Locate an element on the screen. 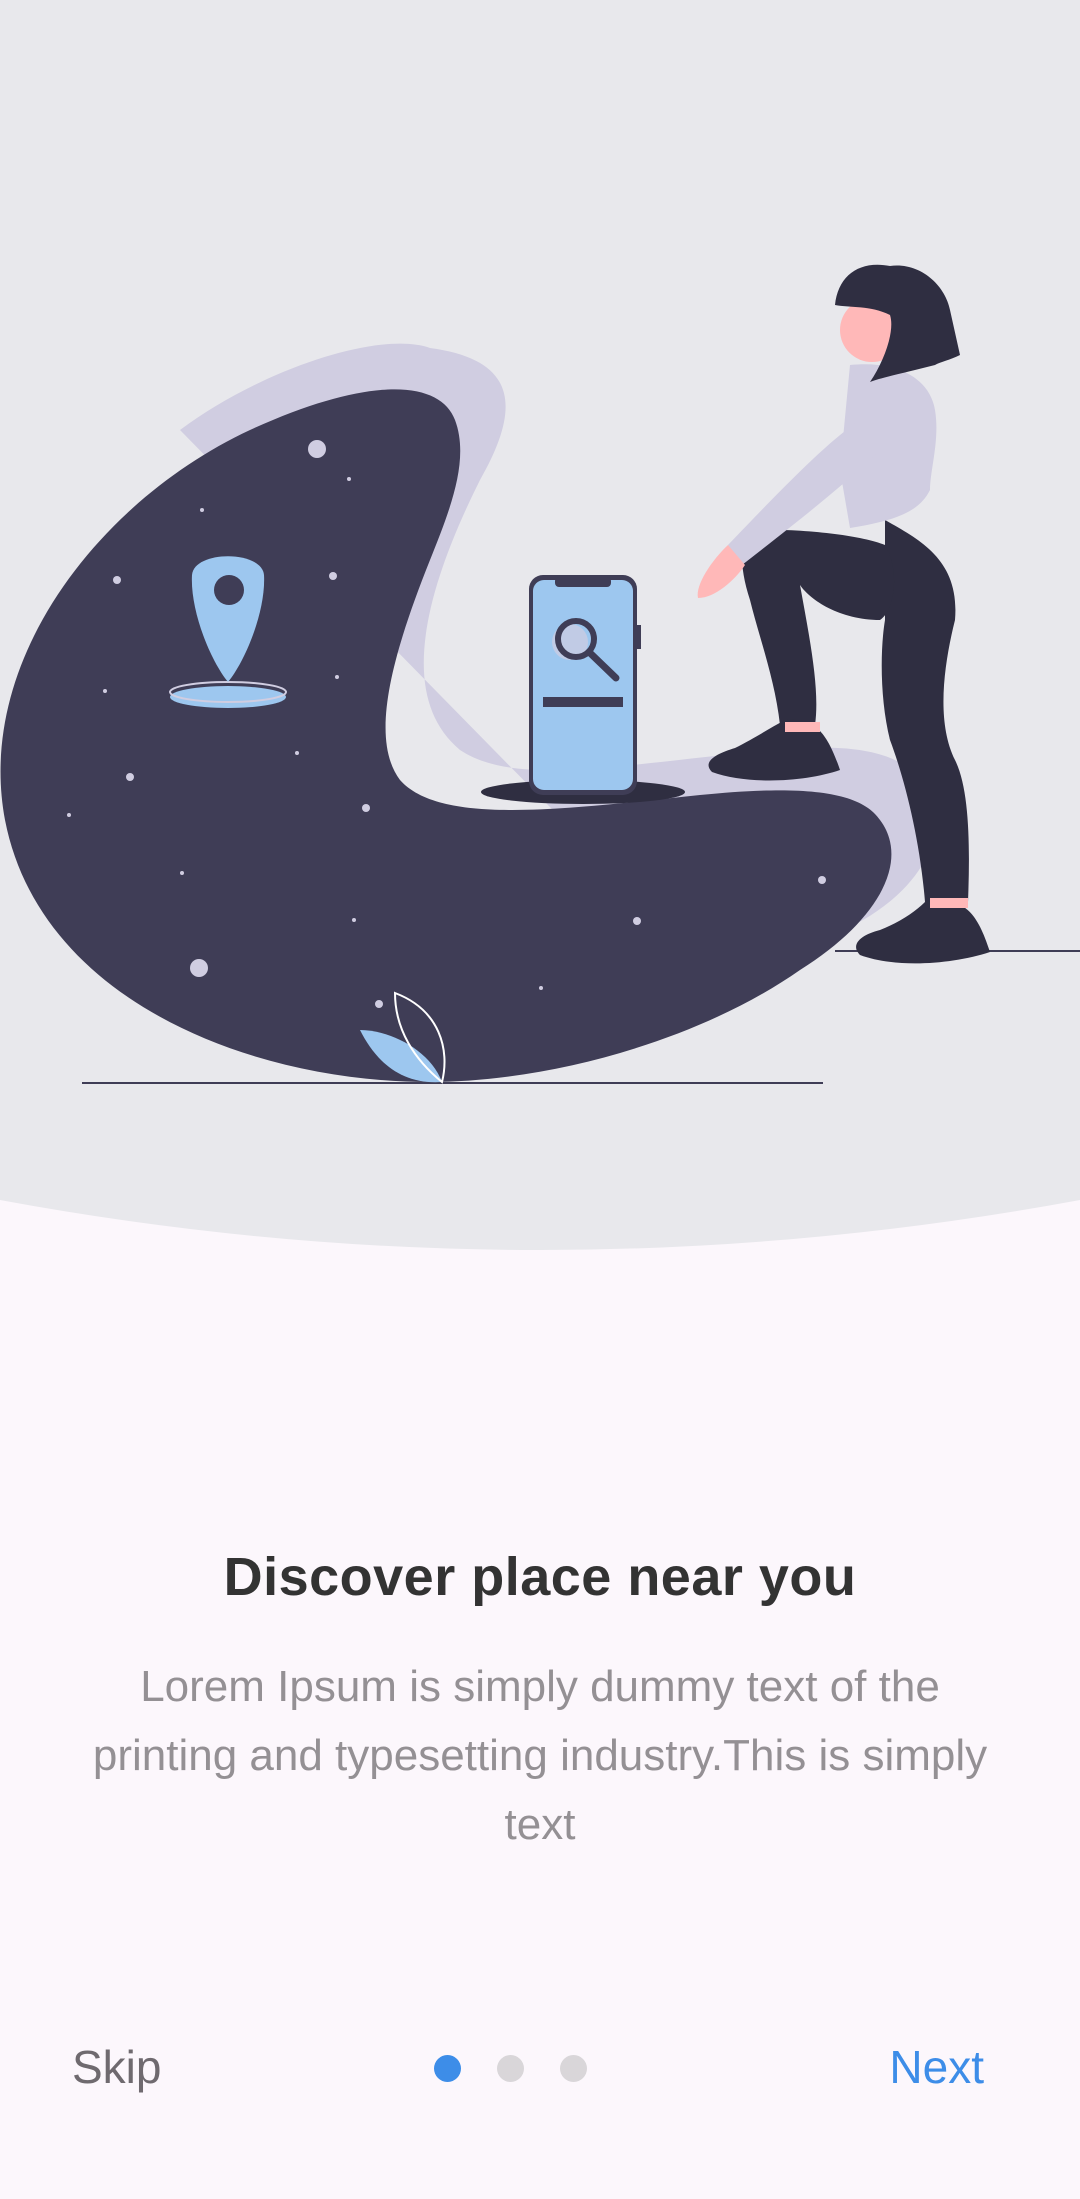 The height and width of the screenshot is (2199, 1080). onboarding-title: Discover place near you is located at coordinates (540, 1577).